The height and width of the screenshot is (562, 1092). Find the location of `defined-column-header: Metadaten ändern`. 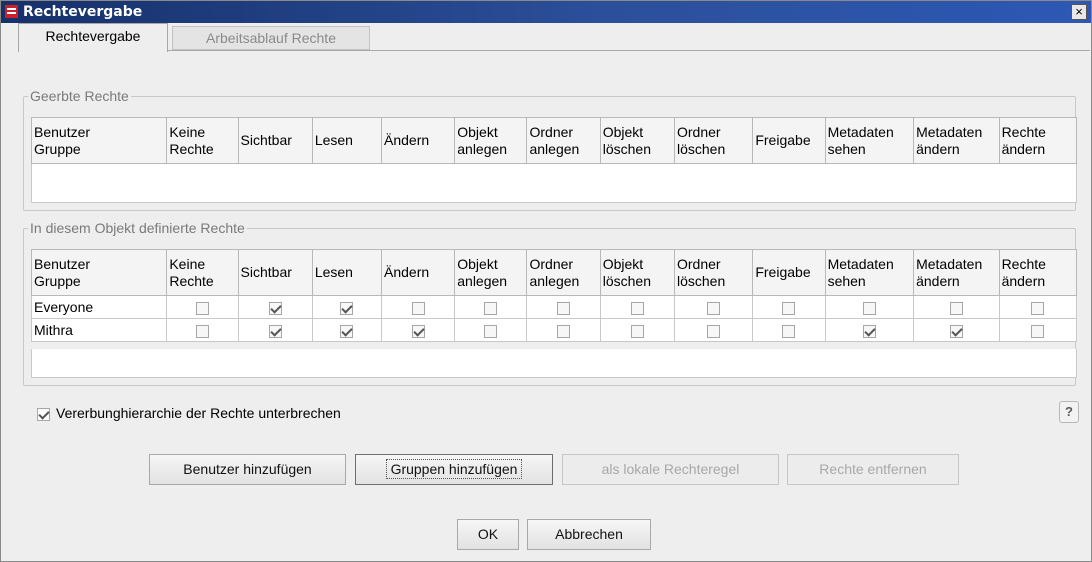

defined-column-header: Metadaten ändern is located at coordinates (956, 272).